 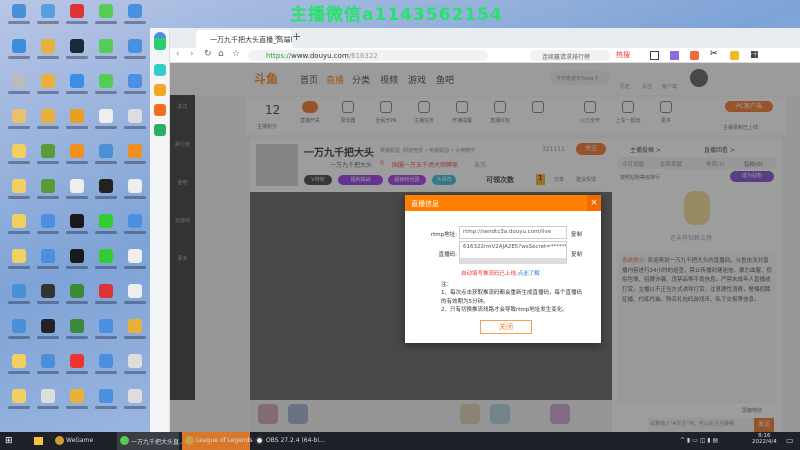 What do you see at coordinates (576, 234) in the screenshot?
I see `copy-rtmp-button: 复制` at bounding box center [576, 234].